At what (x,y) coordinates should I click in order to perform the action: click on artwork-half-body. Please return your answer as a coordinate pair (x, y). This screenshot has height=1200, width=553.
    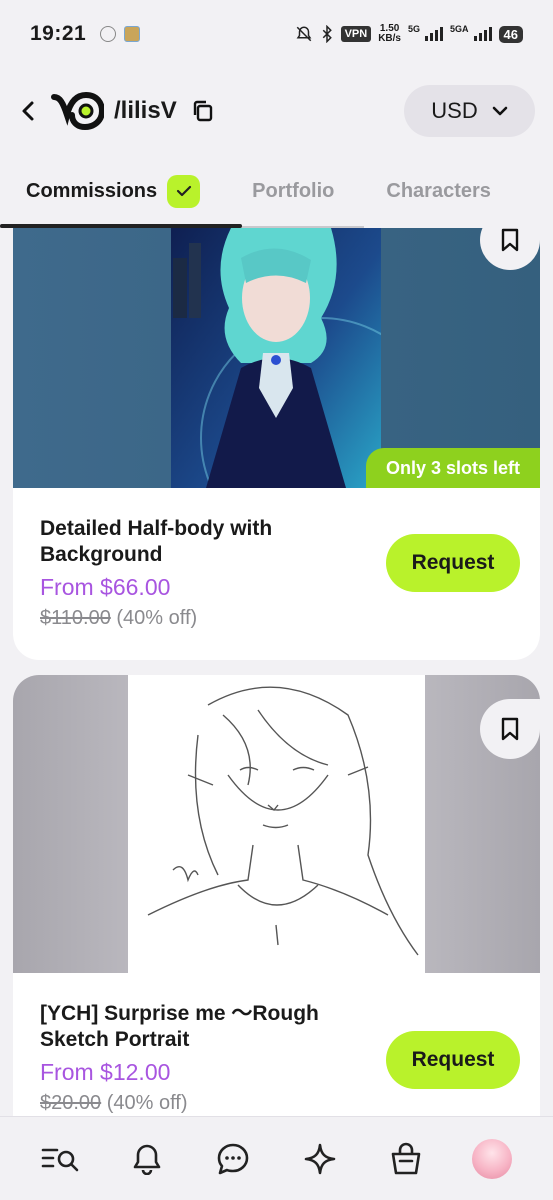
    Looking at the image, I should click on (276, 358).